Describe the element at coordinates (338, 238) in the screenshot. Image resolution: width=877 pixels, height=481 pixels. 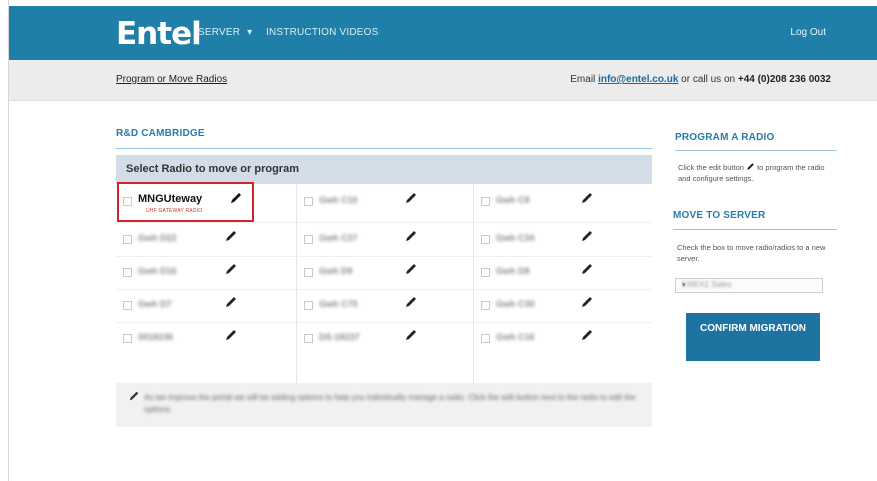
I see `radio-name: Gwh C27` at that location.